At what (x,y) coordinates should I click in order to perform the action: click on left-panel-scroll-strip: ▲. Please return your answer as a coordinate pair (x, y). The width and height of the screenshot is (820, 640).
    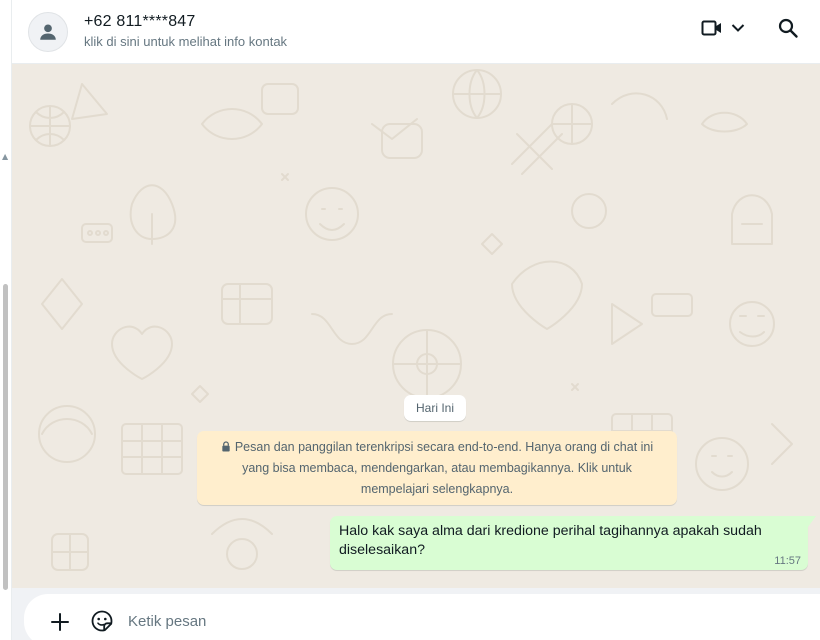
    Looking at the image, I should click on (6, 320).